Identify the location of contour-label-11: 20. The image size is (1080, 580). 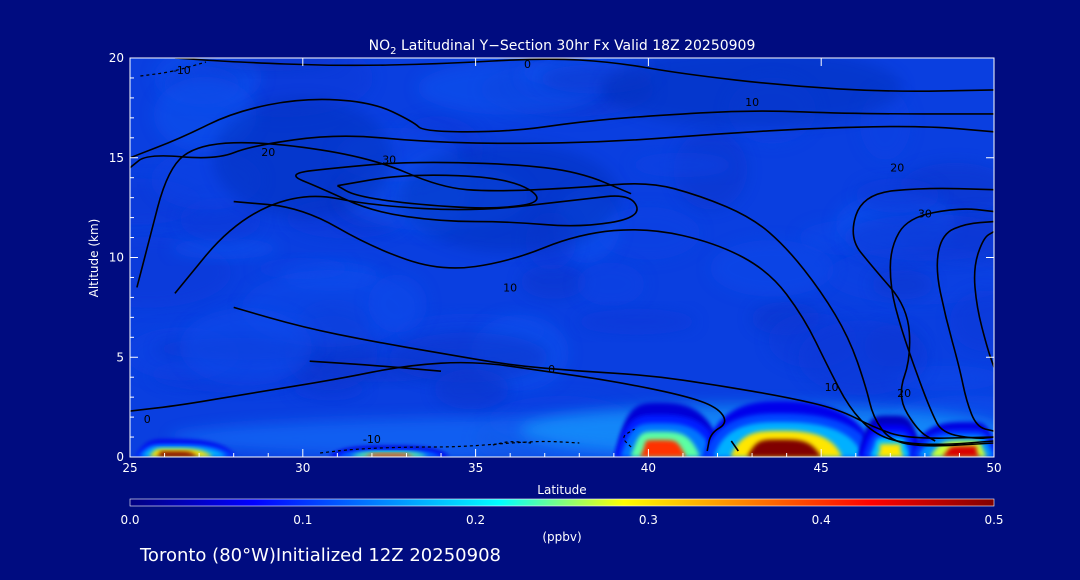
(904, 393).